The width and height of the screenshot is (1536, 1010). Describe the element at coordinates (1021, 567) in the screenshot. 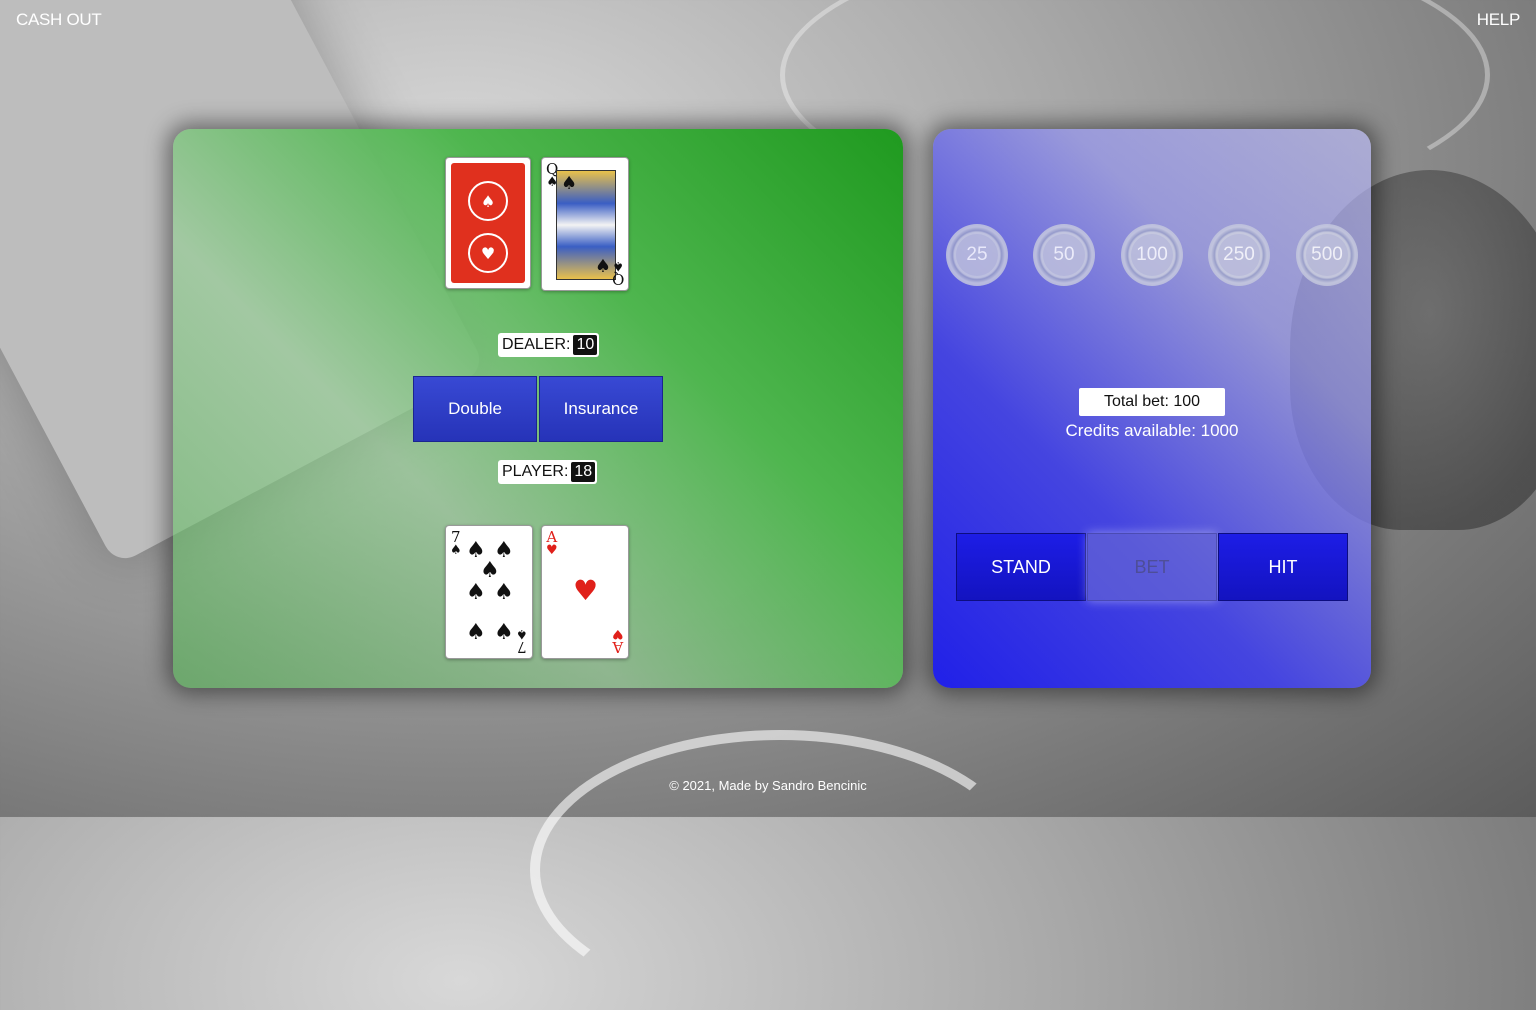

I see `stand-button: STAND` at that location.